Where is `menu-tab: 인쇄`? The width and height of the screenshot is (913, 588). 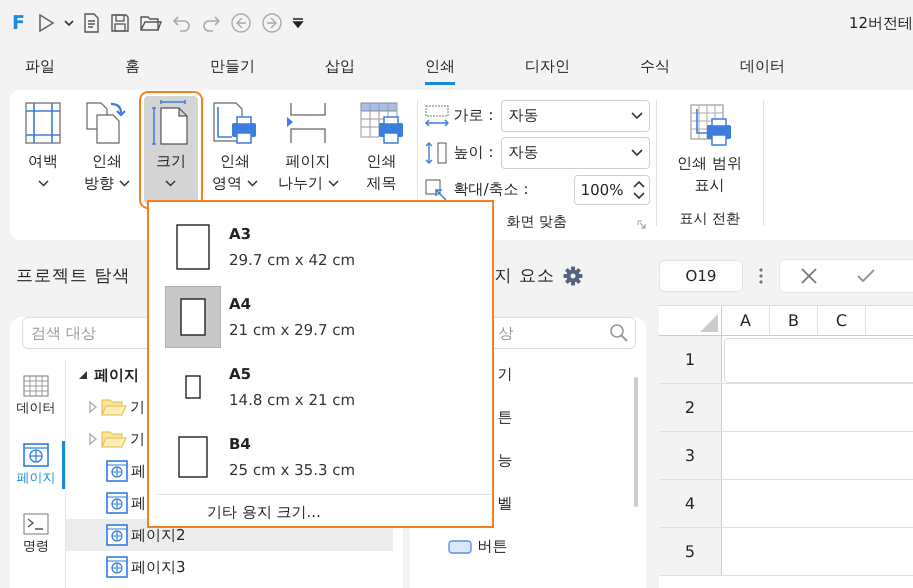
menu-tab: 인쇄 is located at coordinates (440, 68).